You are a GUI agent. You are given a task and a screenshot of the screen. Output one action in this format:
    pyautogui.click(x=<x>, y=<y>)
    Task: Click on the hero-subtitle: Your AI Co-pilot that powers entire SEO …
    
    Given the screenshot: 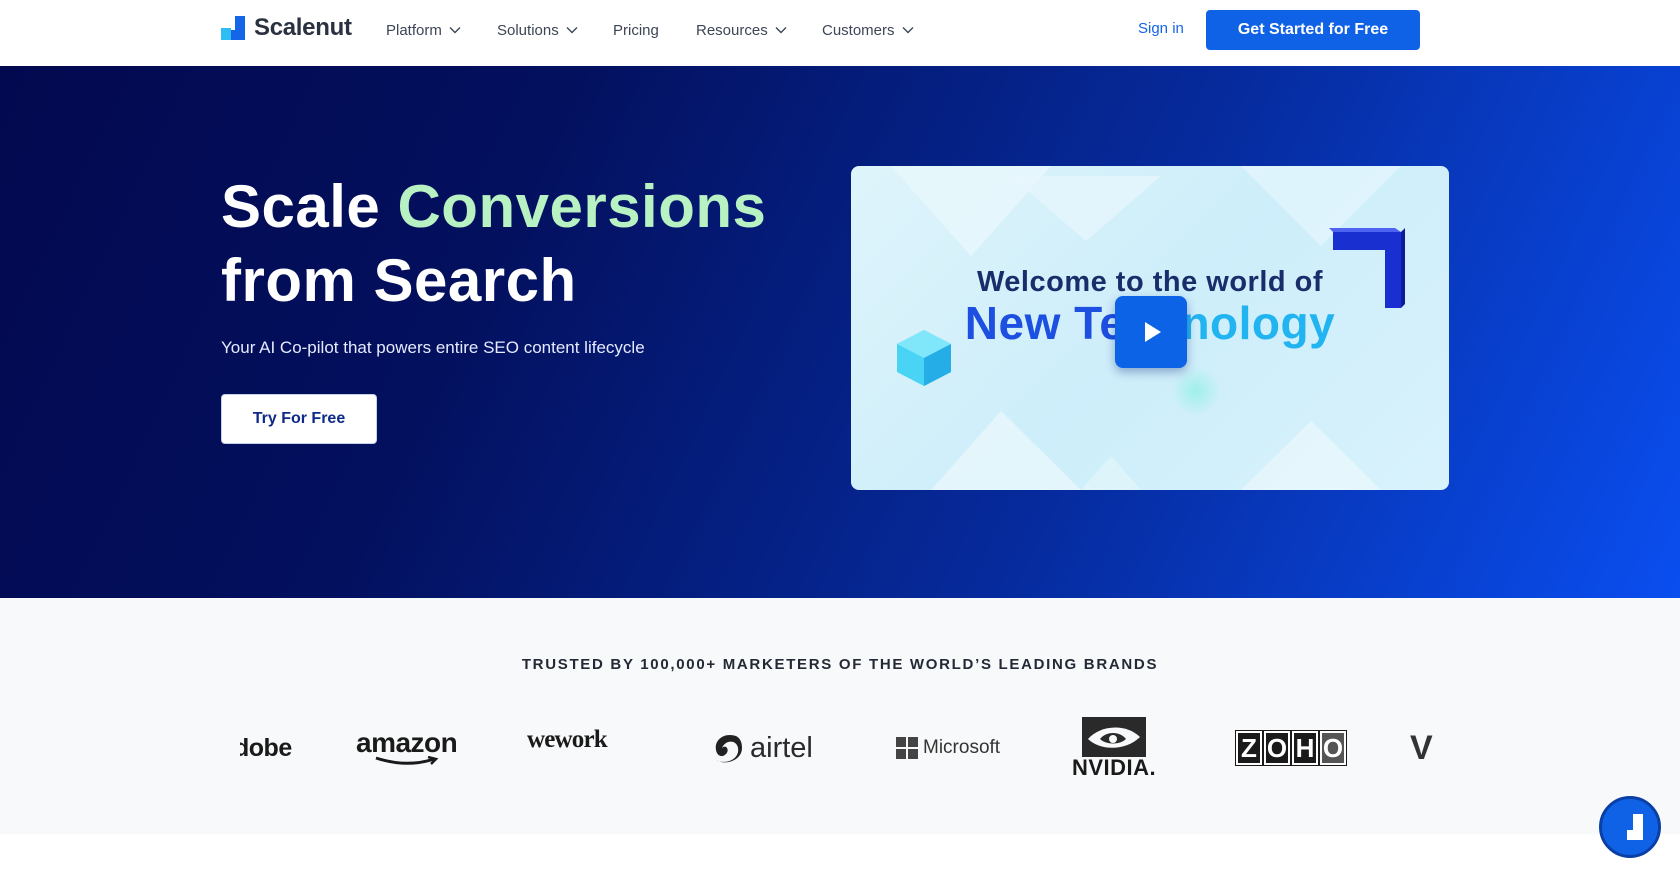 What is the action you would take?
    pyautogui.click(x=433, y=347)
    